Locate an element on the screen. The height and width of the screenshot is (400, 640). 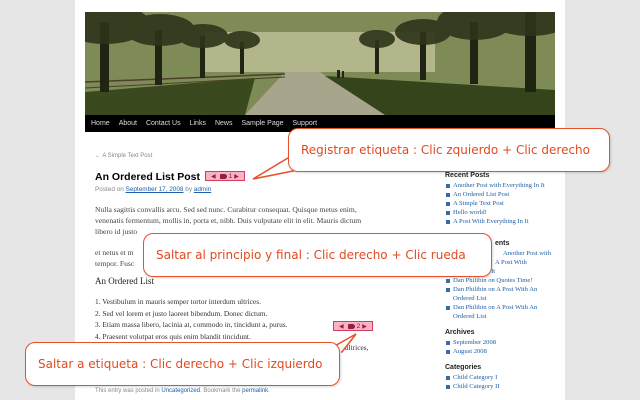
nav-links: Links is located at coordinates (198, 123).